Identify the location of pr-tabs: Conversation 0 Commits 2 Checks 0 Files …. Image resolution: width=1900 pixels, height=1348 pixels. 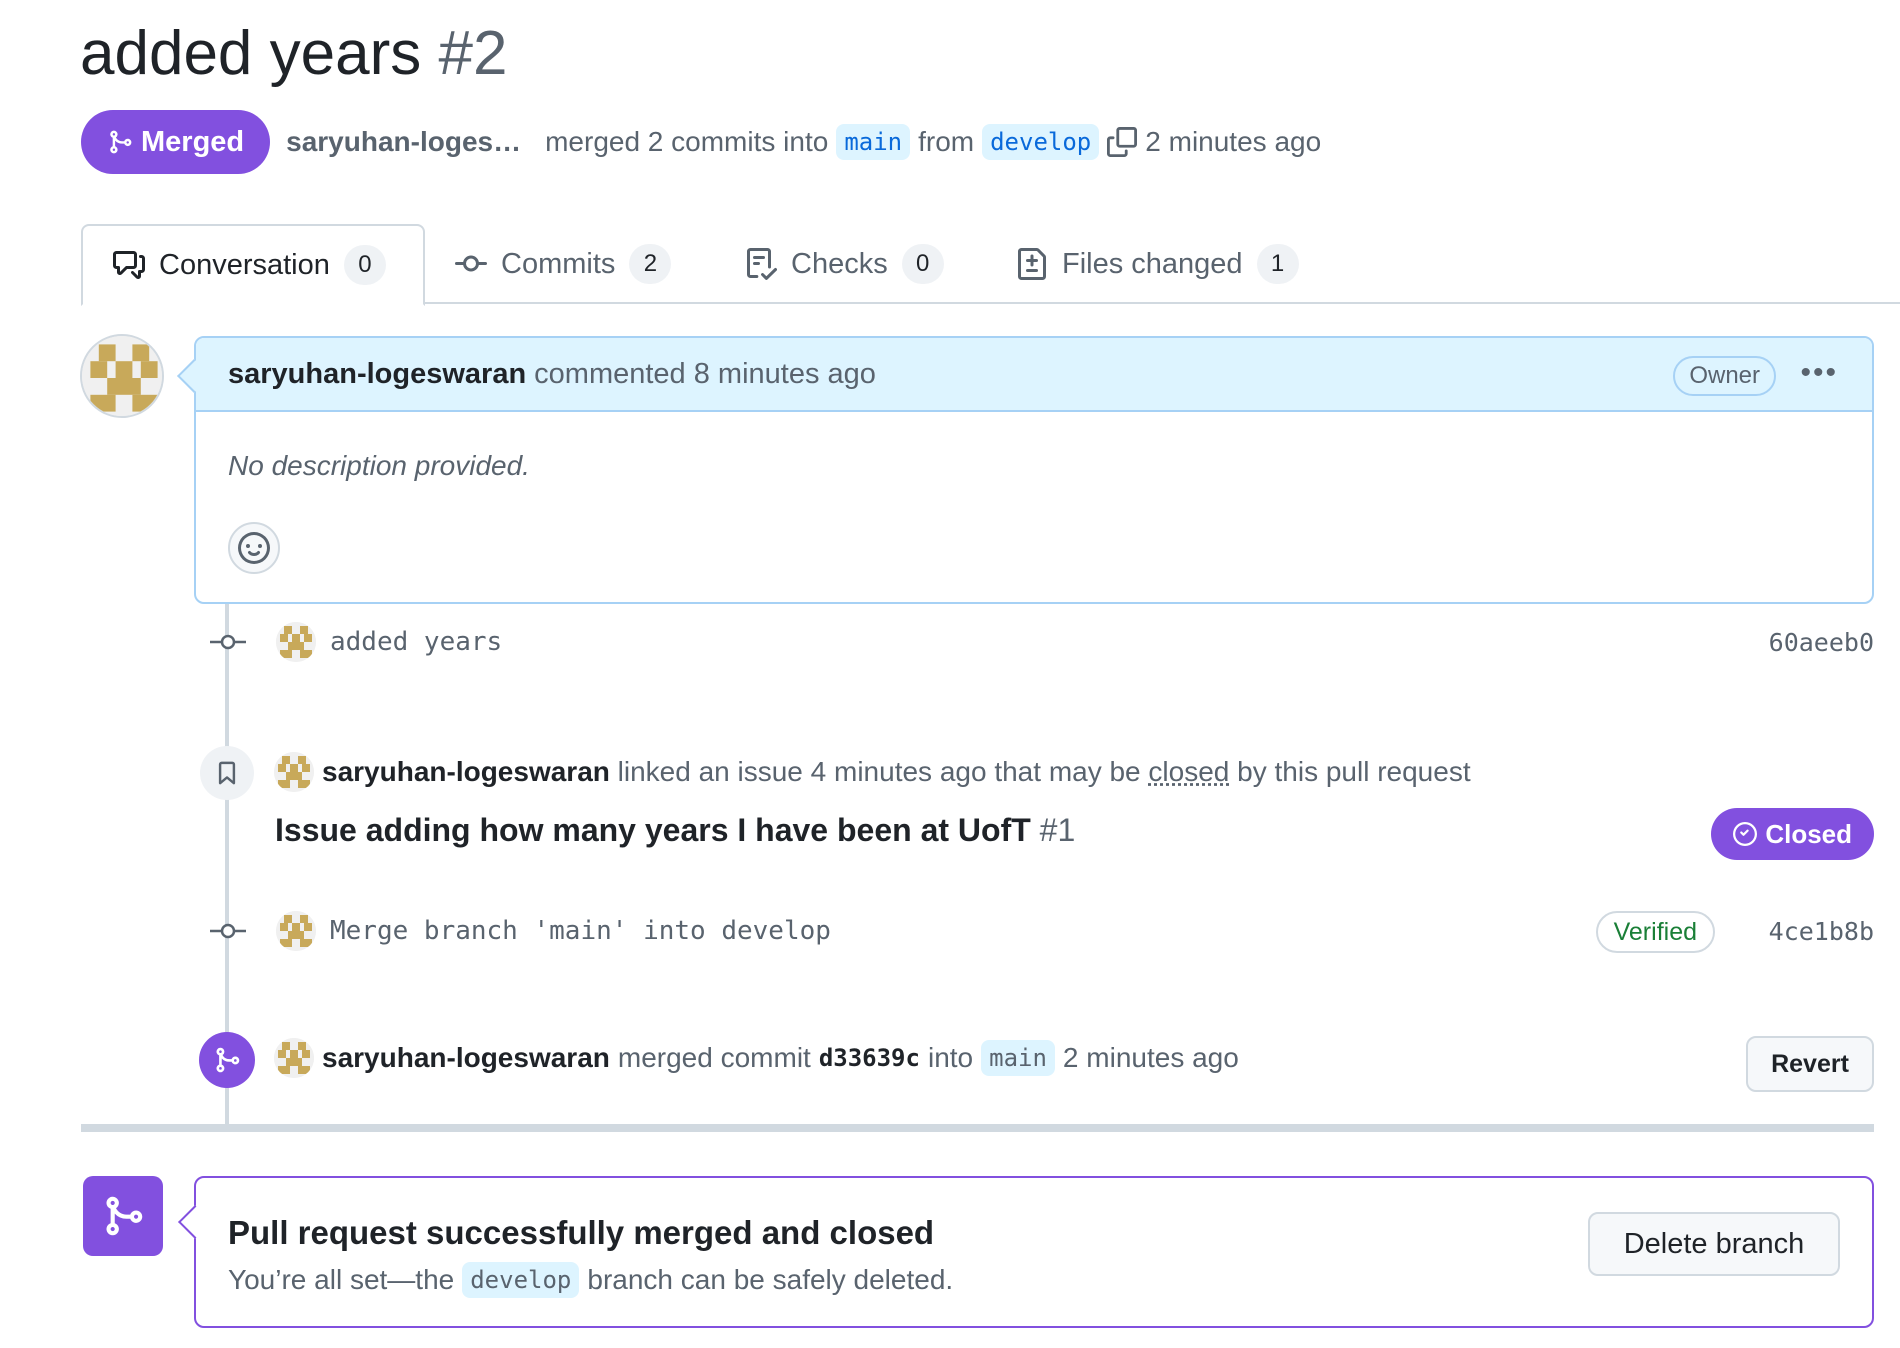
(990, 265).